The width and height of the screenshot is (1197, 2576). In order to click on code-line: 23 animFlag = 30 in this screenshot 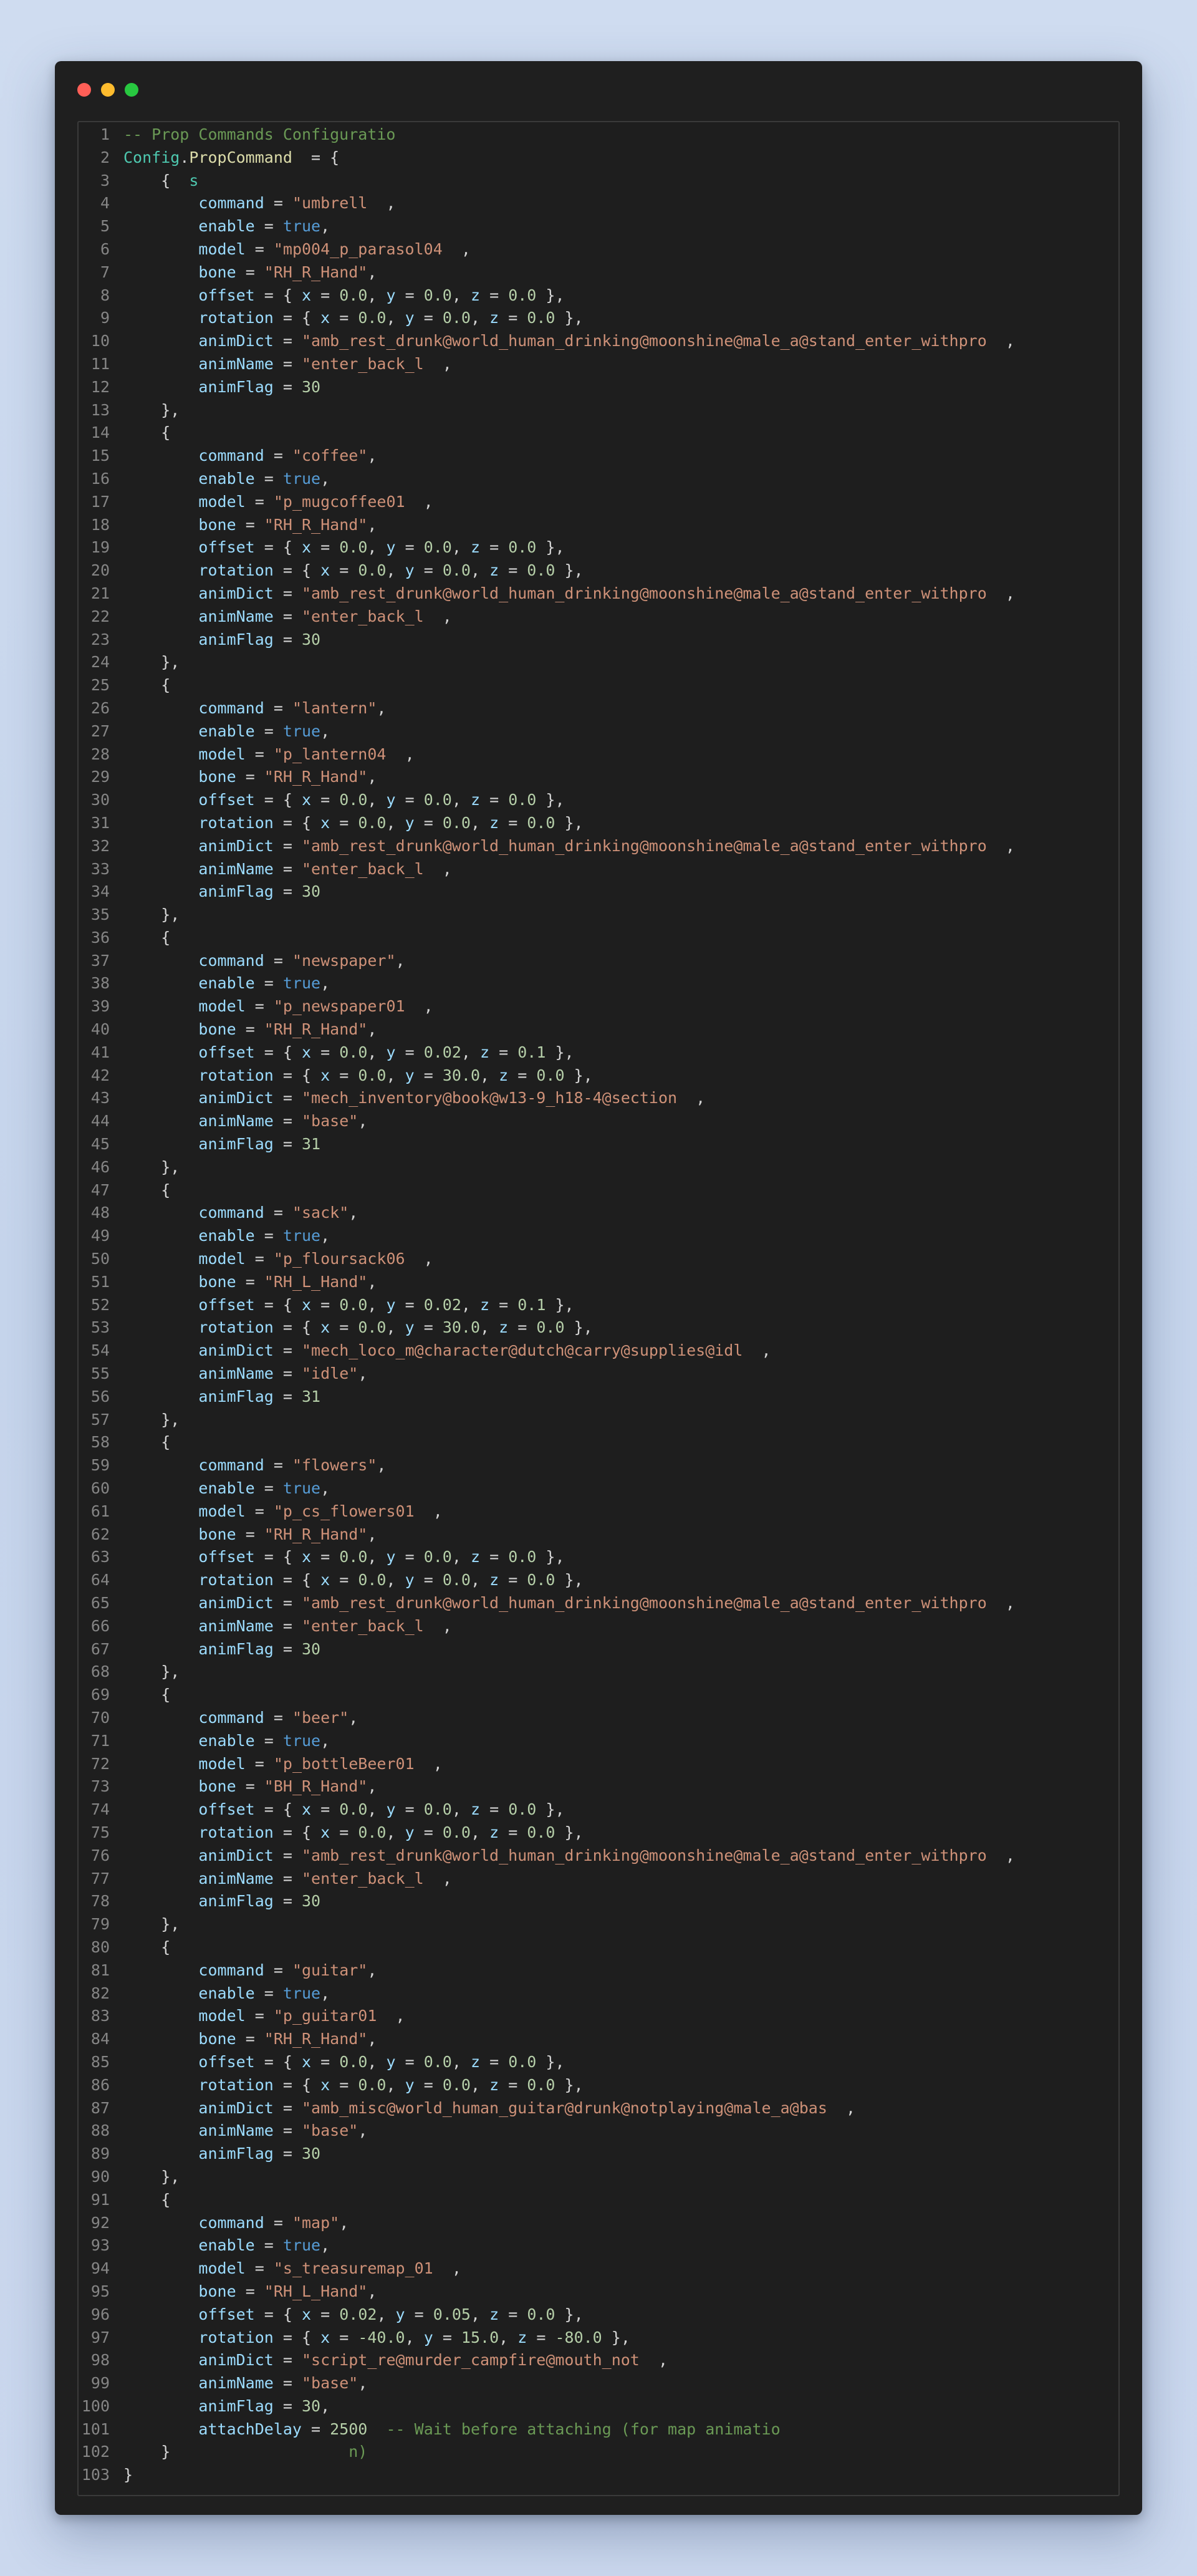, I will do `click(598, 640)`.